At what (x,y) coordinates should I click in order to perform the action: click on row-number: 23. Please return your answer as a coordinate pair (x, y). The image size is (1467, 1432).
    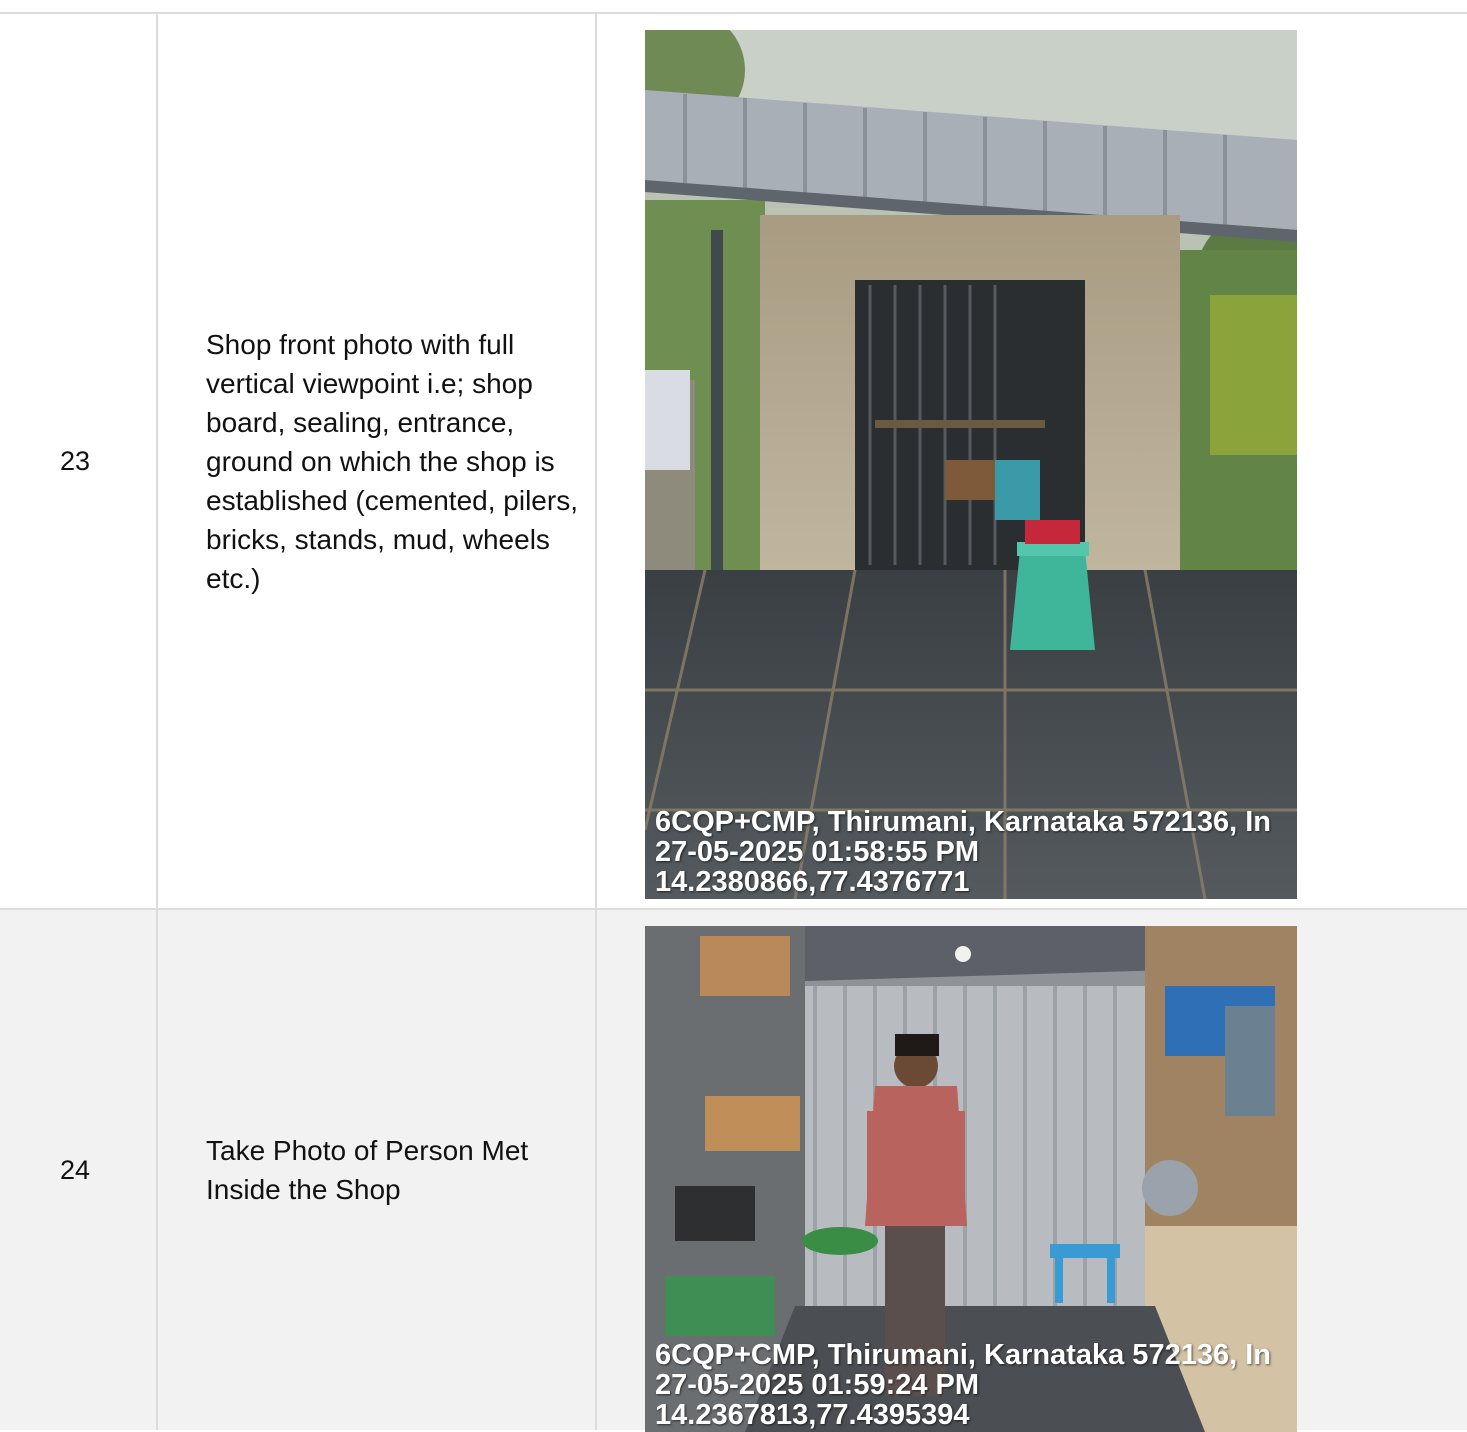
    Looking at the image, I should click on (79, 461).